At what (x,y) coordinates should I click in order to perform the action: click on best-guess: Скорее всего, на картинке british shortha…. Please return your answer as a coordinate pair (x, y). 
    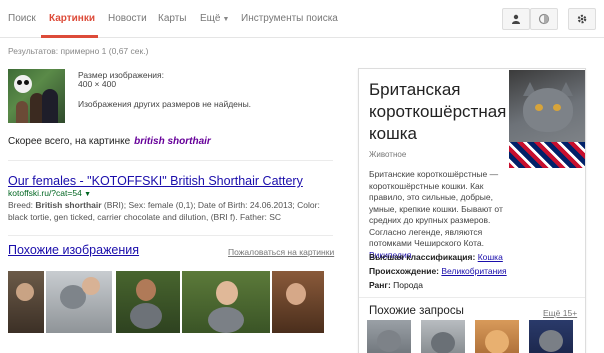
    Looking at the image, I should click on (109, 141).